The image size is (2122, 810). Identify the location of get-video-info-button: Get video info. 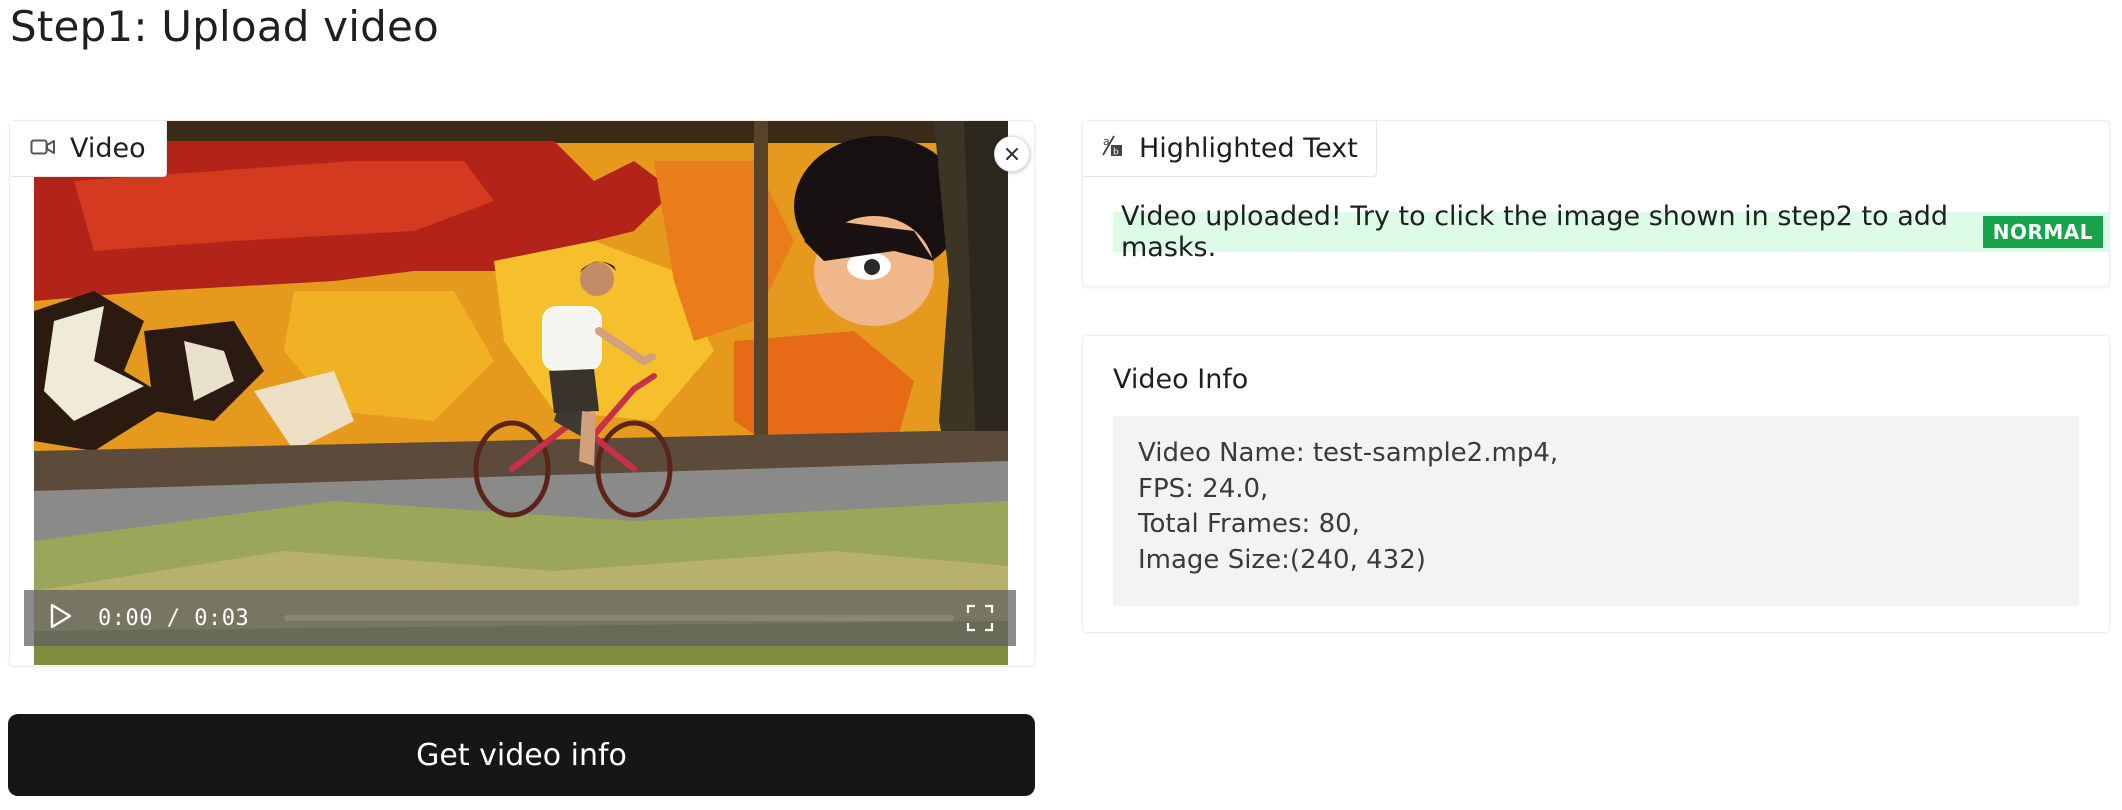
(521, 755).